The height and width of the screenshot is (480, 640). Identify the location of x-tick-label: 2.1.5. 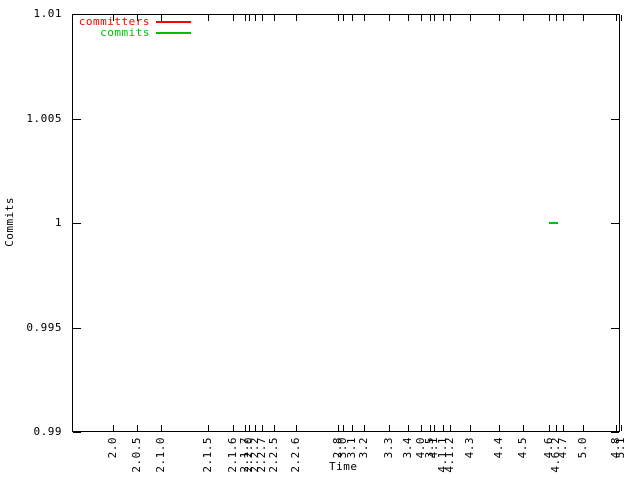
(207, 455).